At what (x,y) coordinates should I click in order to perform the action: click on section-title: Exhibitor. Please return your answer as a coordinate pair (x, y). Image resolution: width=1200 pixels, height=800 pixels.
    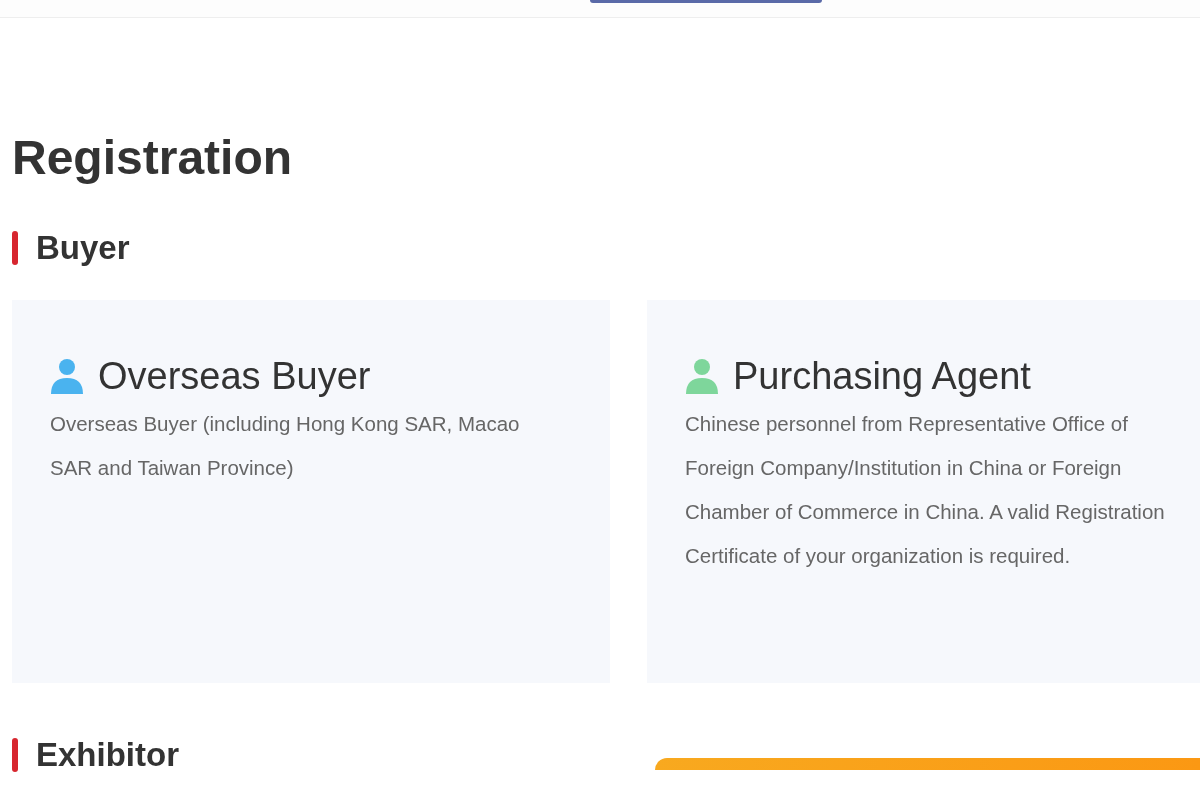
    Looking at the image, I should click on (107, 755).